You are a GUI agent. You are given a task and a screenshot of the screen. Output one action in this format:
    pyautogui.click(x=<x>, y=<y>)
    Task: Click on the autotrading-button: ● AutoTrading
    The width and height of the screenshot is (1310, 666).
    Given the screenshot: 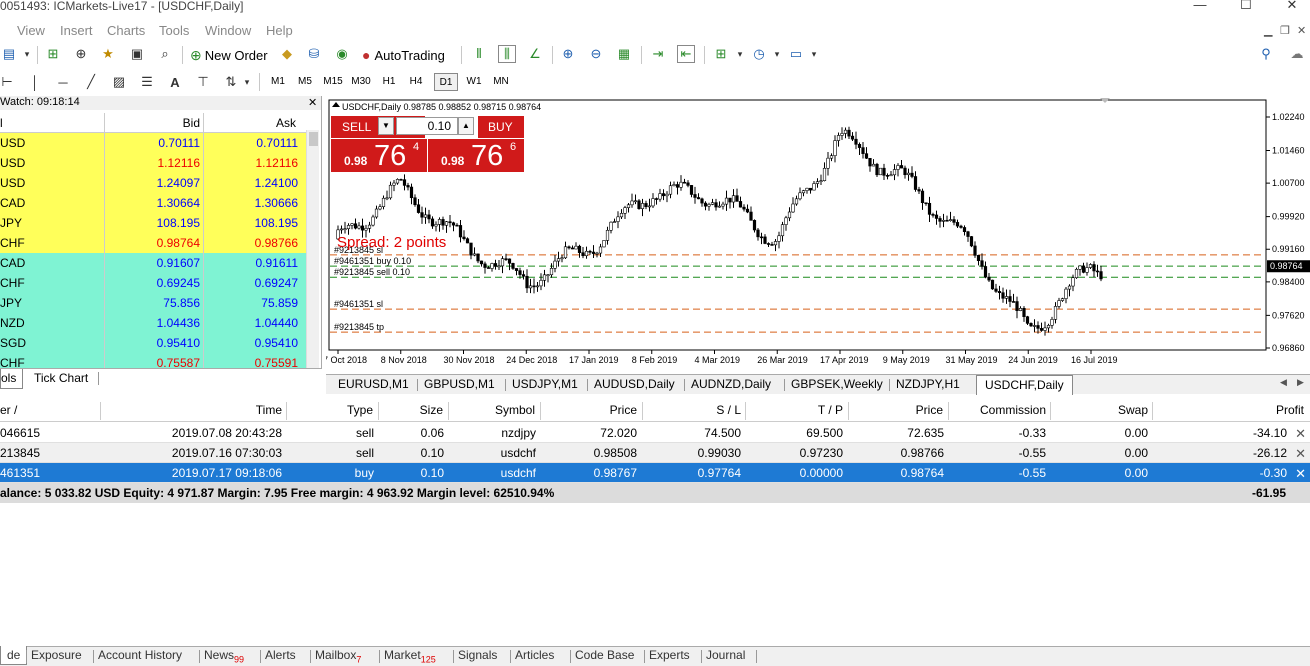 What is the action you would take?
    pyautogui.click(x=403, y=55)
    